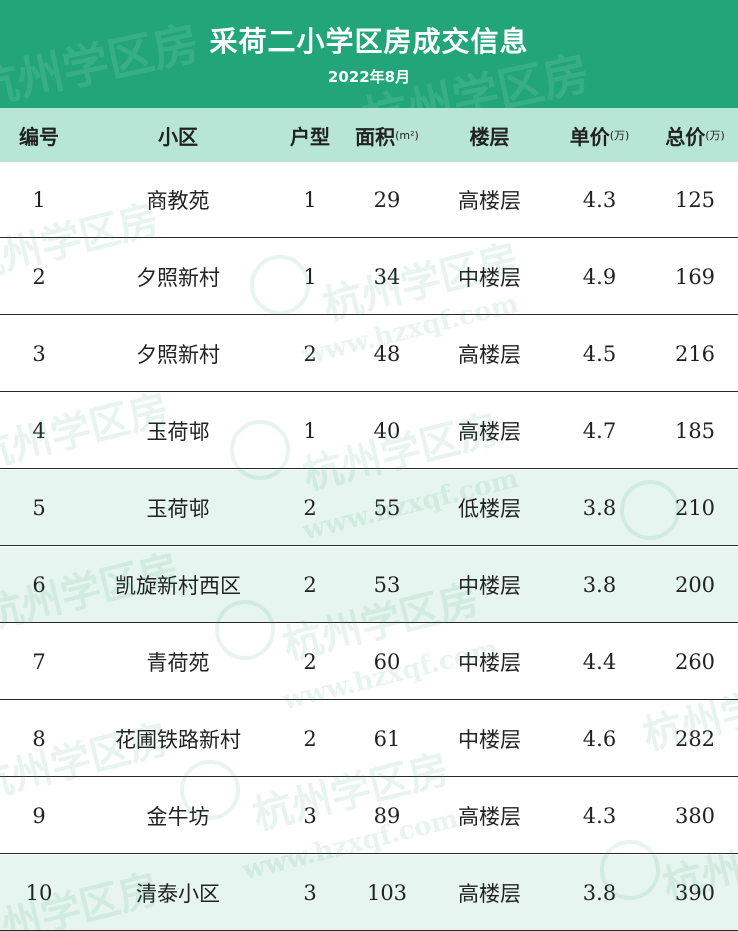  I want to click on unit-label: (m²), so click(407, 135).